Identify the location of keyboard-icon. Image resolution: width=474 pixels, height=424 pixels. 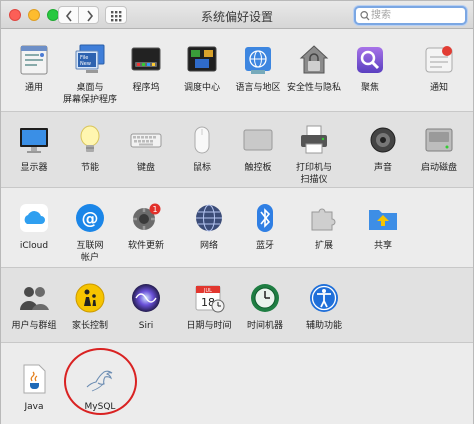
(146, 140).